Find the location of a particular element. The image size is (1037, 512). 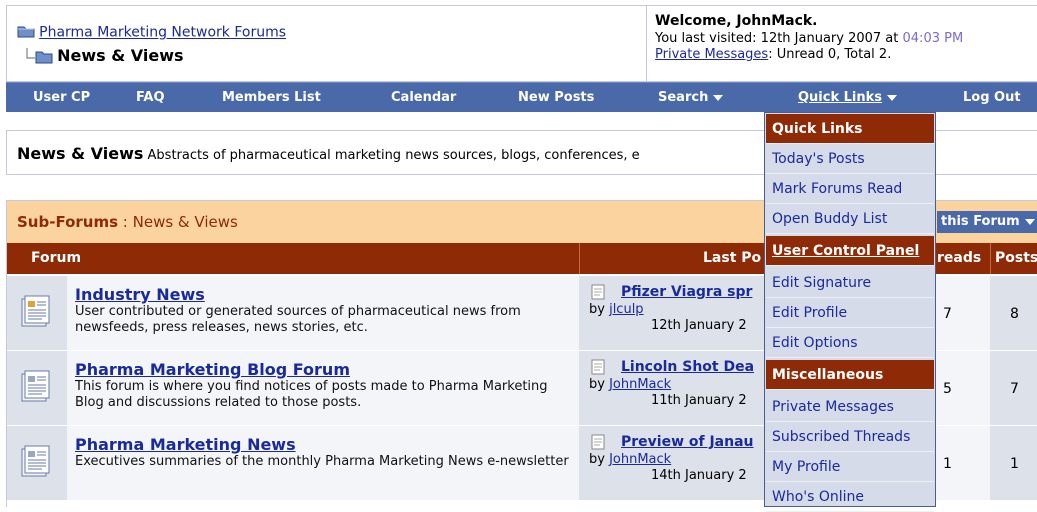

posts-cell: 1 is located at coordinates (1013, 463).